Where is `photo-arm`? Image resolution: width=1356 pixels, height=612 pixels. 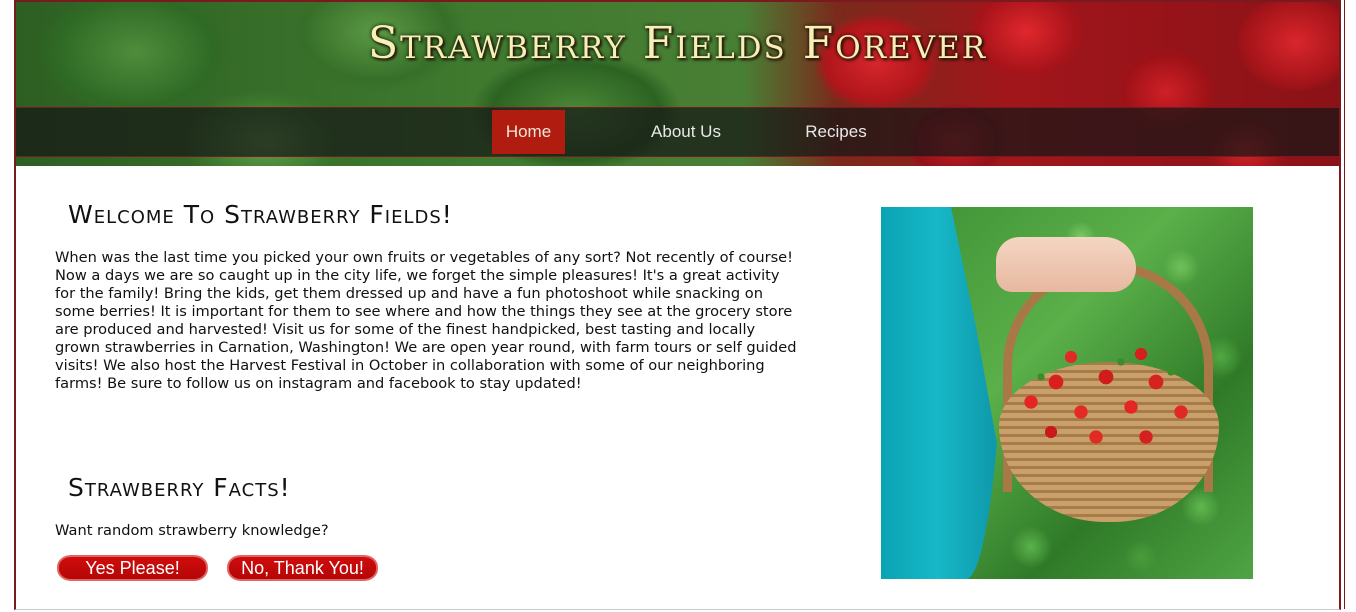
photo-arm is located at coordinates (1066, 264).